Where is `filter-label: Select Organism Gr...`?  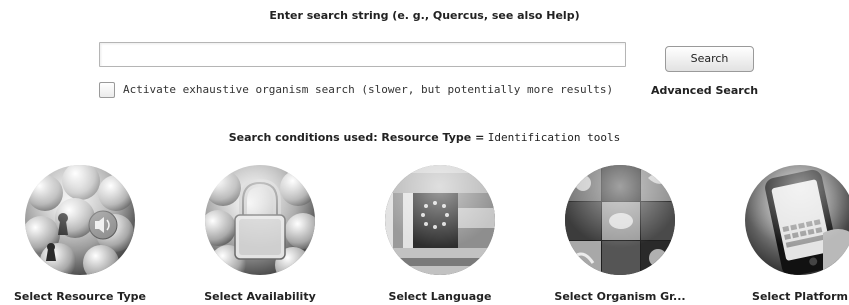 filter-label: Select Organism Gr... is located at coordinates (620, 296).